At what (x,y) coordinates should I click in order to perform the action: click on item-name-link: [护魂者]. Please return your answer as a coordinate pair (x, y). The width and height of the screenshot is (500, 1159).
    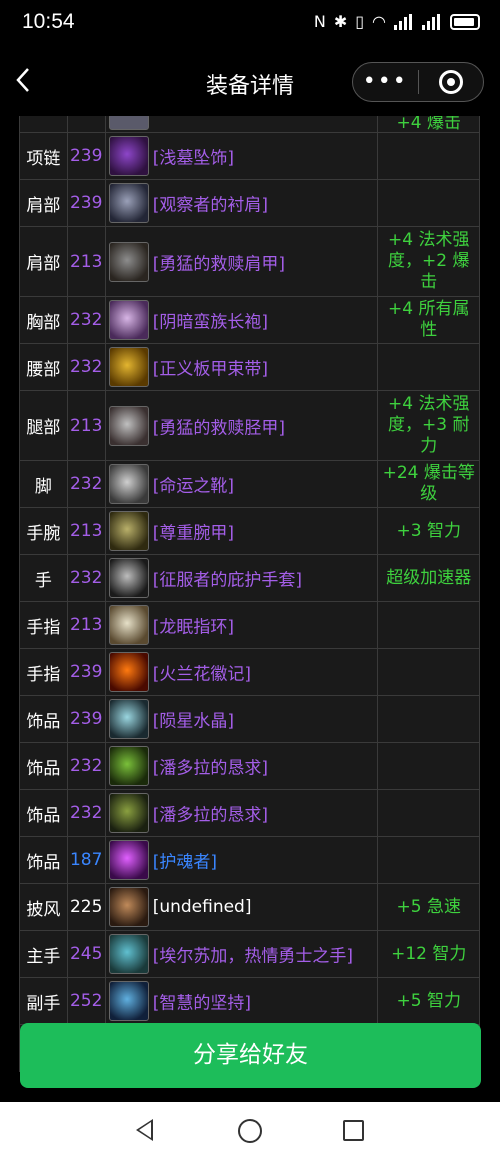
    Looking at the image, I should click on (185, 863).